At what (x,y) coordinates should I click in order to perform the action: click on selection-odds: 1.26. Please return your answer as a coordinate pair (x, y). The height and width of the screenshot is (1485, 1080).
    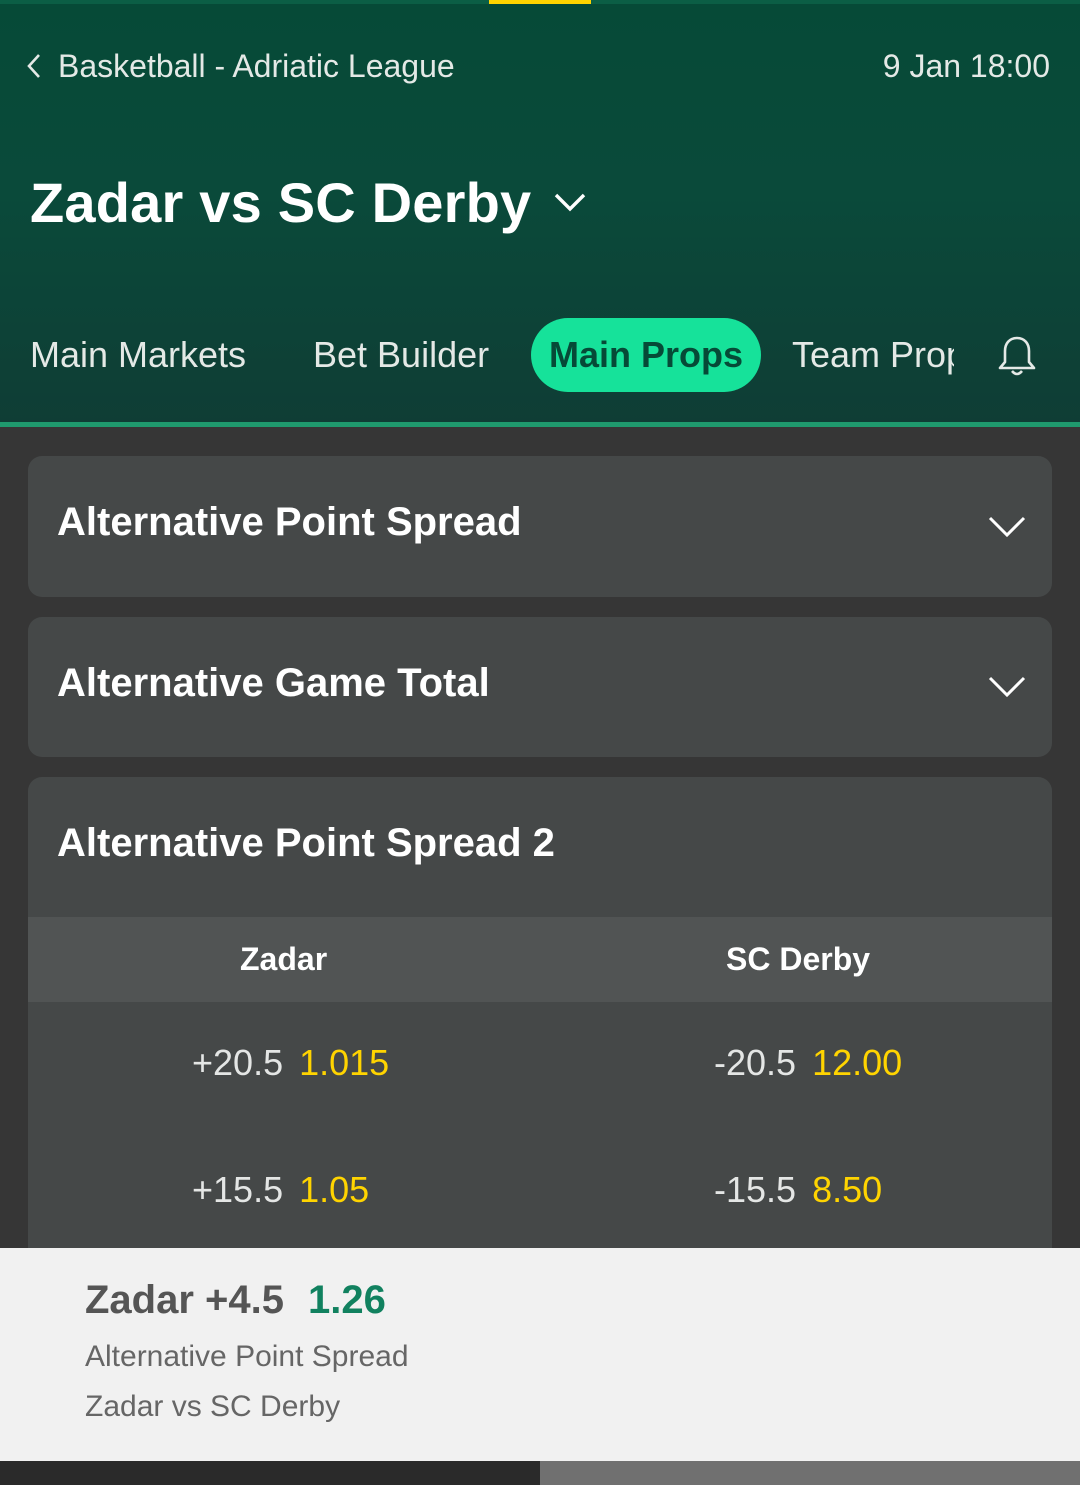
    Looking at the image, I should click on (347, 1300).